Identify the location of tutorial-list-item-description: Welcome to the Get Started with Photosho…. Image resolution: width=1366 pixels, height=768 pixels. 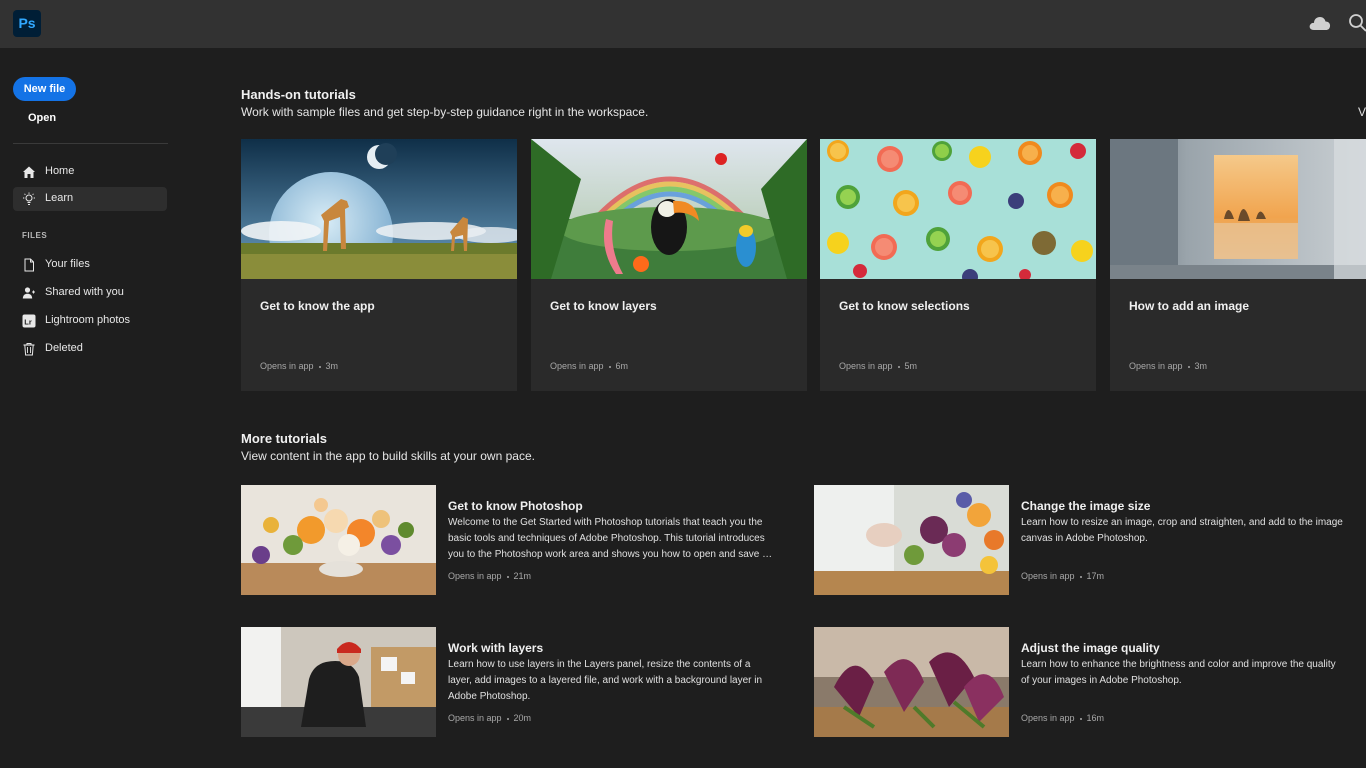
(610, 538).